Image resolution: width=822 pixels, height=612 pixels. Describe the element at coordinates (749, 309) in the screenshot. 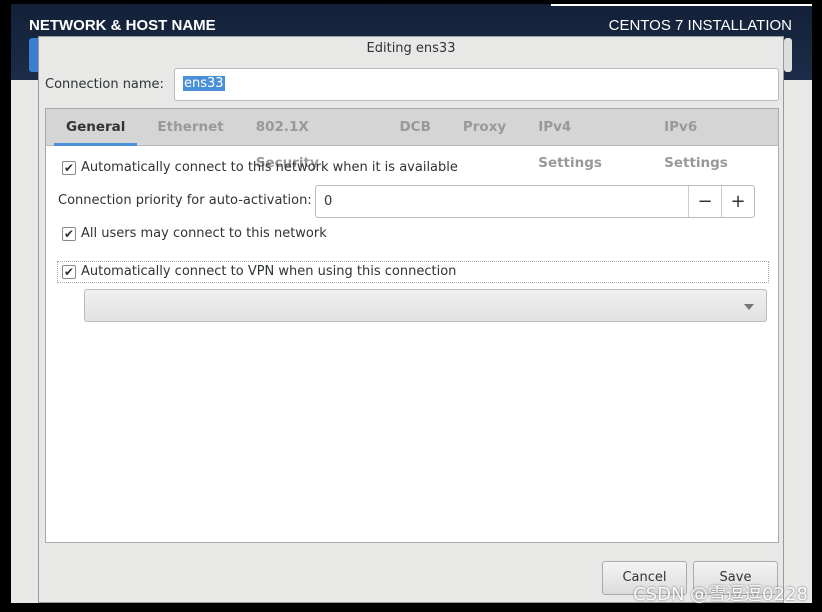

I see `dropdown-arrow-icon` at that location.